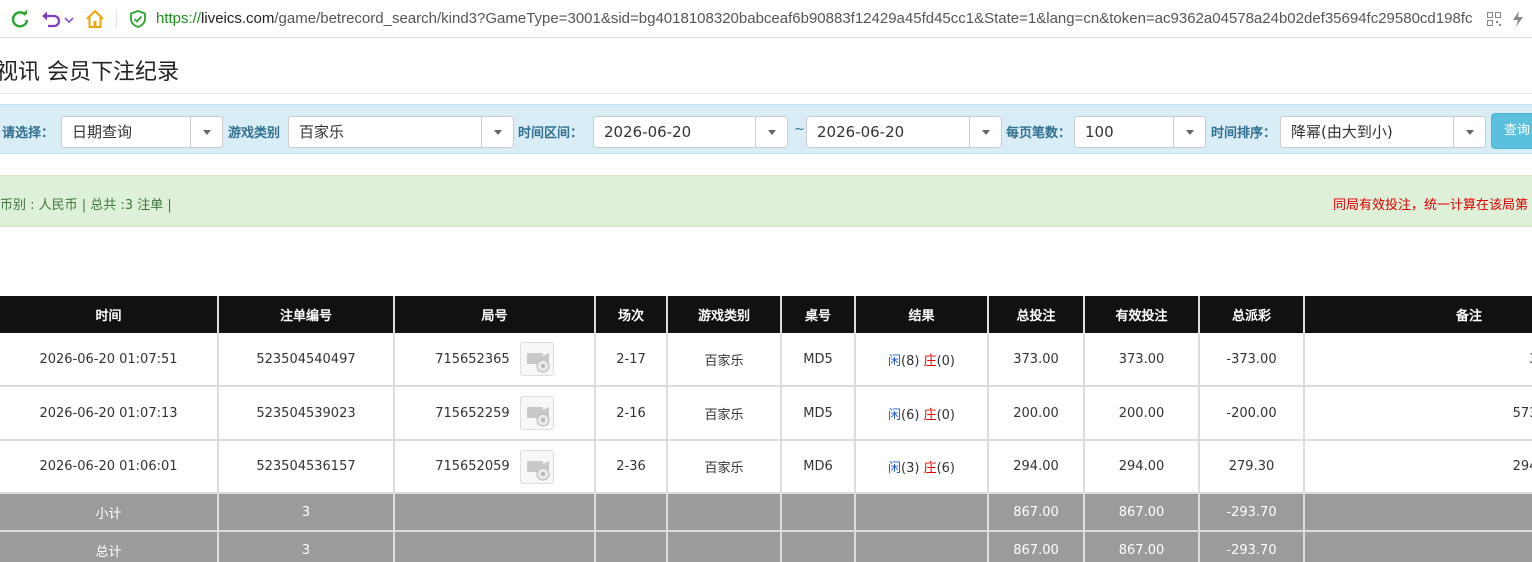 Image resolution: width=1532 pixels, height=562 pixels. I want to click on page-size-value: 100, so click(1099, 132).